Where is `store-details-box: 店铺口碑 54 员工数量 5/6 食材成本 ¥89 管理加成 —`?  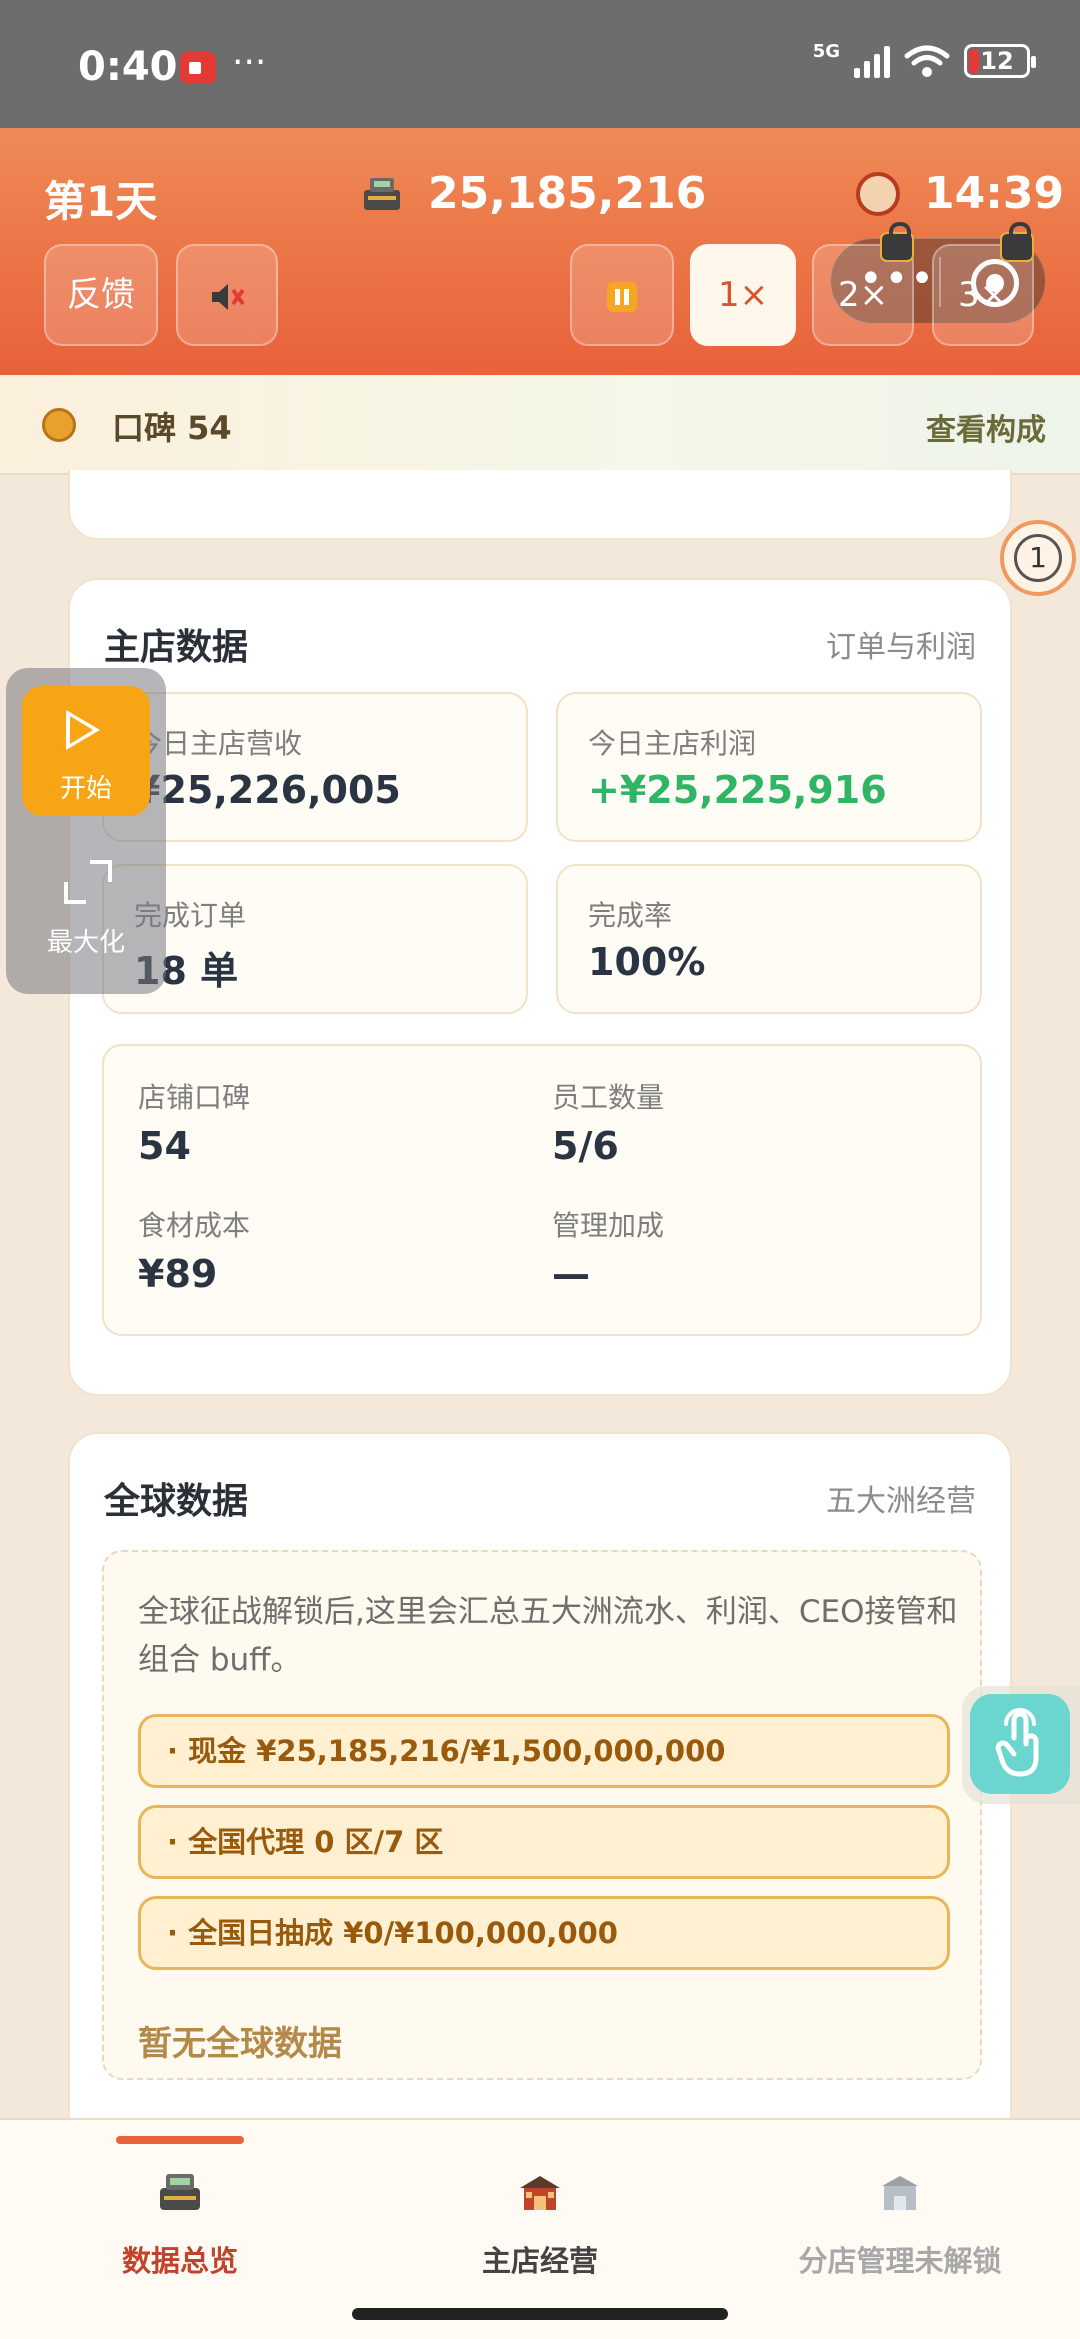 store-details-box: 店铺口碑 54 员工数量 5/6 食材成本 ¥89 管理加成 — is located at coordinates (542, 1190).